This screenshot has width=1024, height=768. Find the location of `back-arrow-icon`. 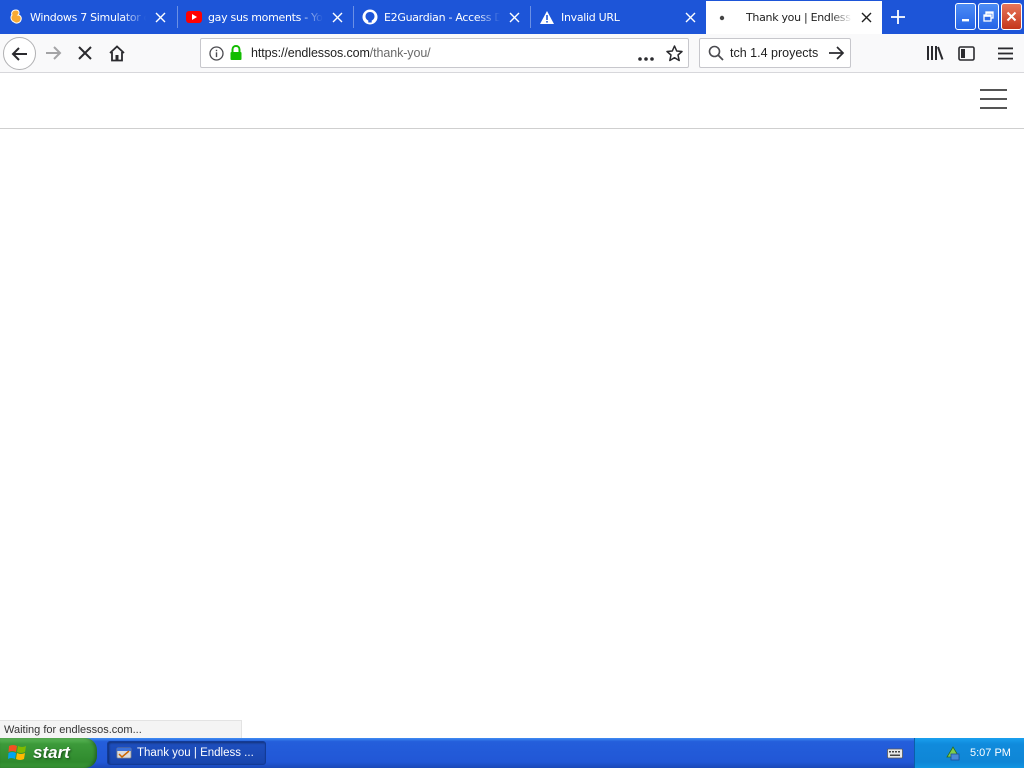

back-arrow-icon is located at coordinates (19, 53).